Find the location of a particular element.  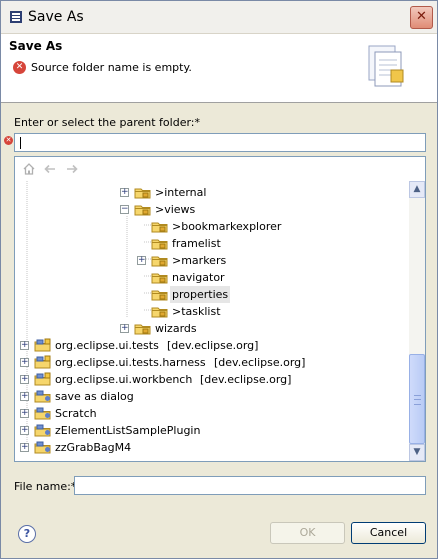

field-error-icon: ✕ is located at coordinates (8, 140).